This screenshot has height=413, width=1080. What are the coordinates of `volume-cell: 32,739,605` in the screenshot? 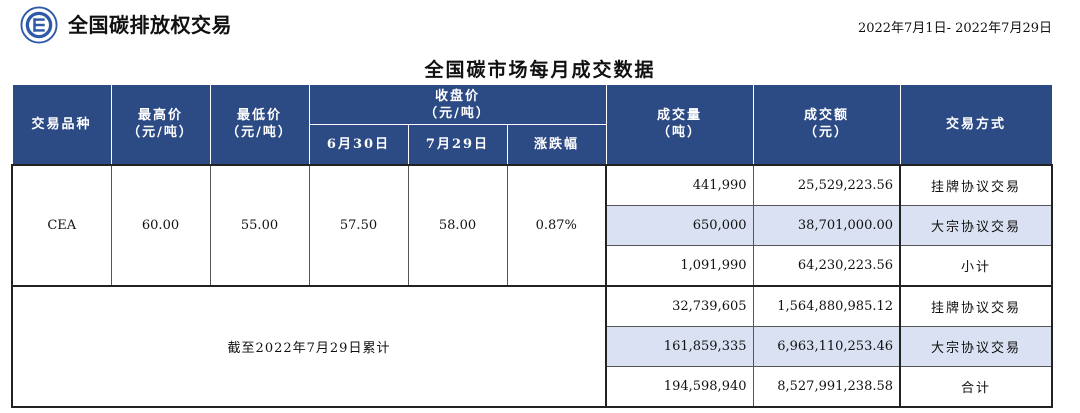 It's located at (679, 305).